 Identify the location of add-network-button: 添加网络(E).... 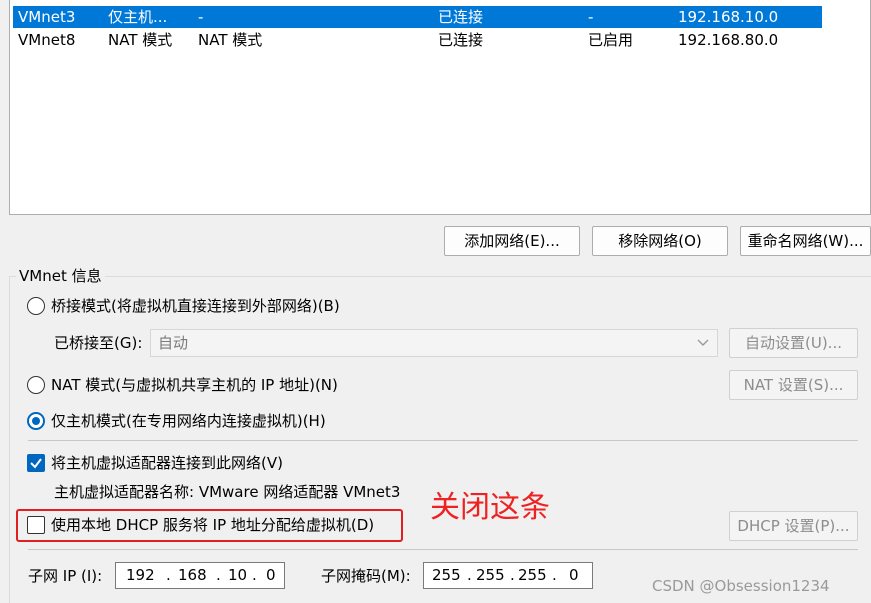
(512, 241).